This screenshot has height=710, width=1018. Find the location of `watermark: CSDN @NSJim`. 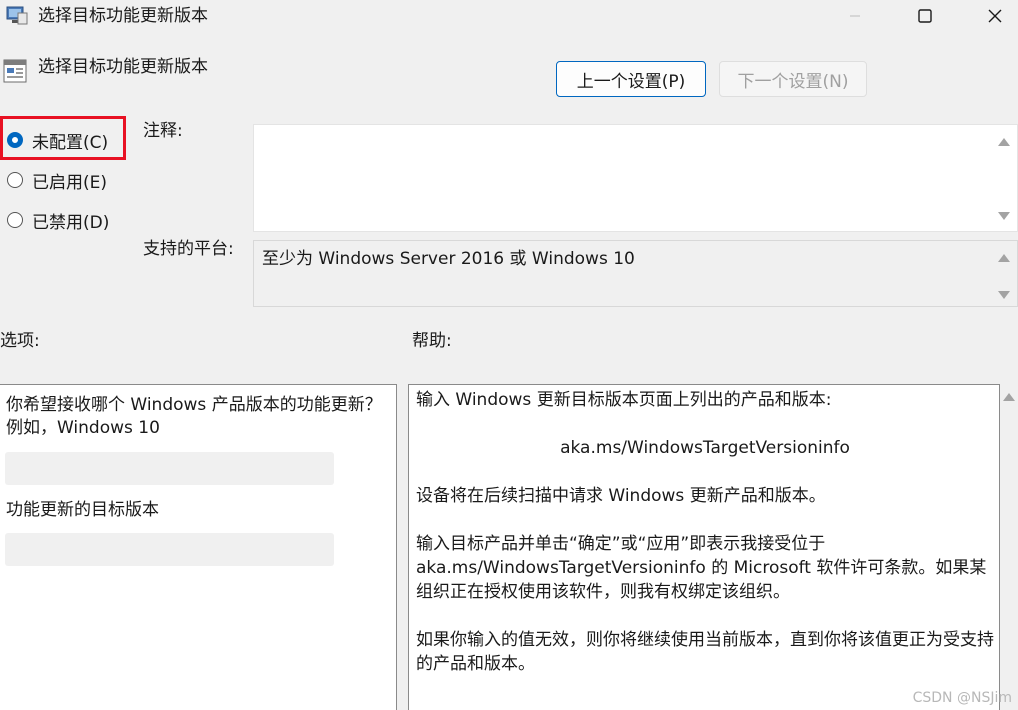

watermark: CSDN @NSJim is located at coordinates (962, 698).